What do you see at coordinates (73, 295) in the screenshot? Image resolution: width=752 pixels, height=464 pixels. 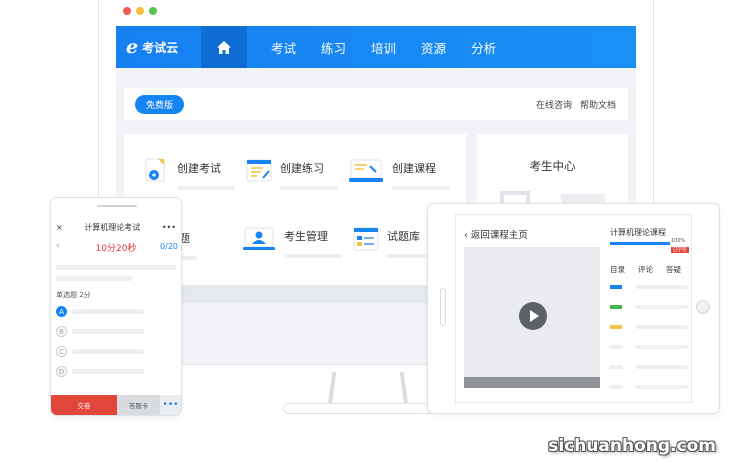 I see `question-type: 单选题 2分` at bounding box center [73, 295].